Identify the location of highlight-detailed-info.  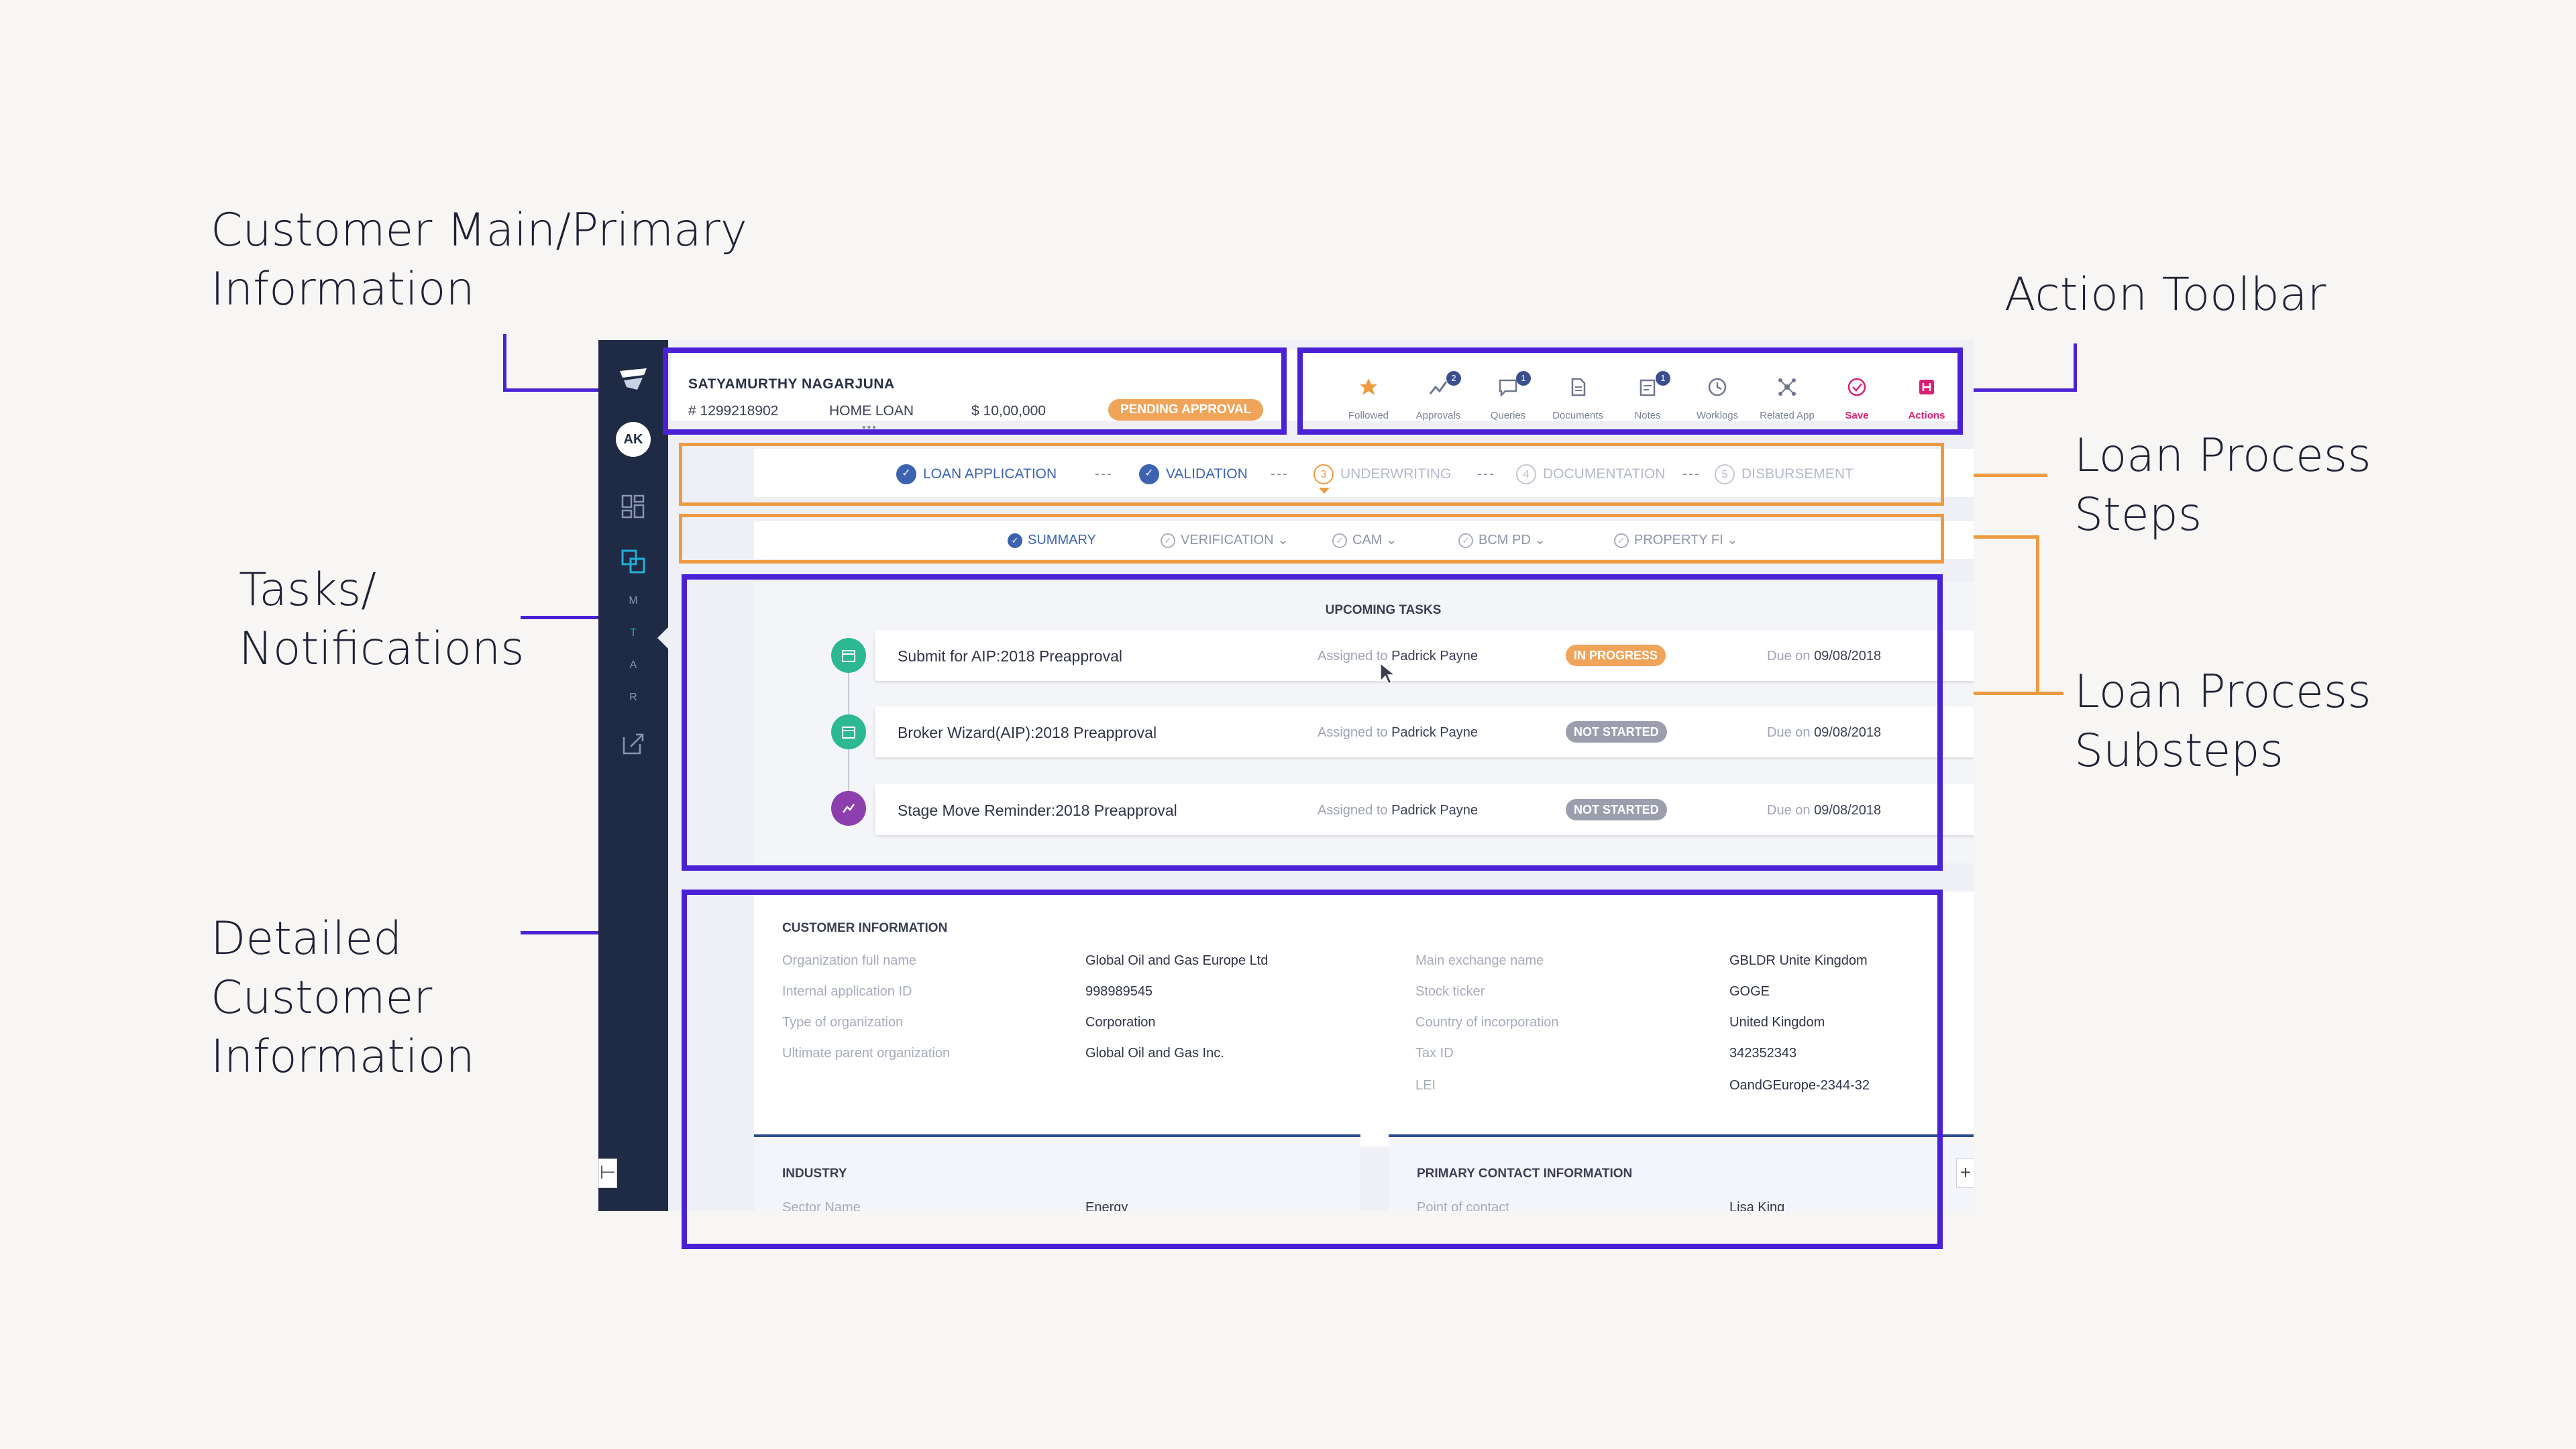
(1312, 1069).